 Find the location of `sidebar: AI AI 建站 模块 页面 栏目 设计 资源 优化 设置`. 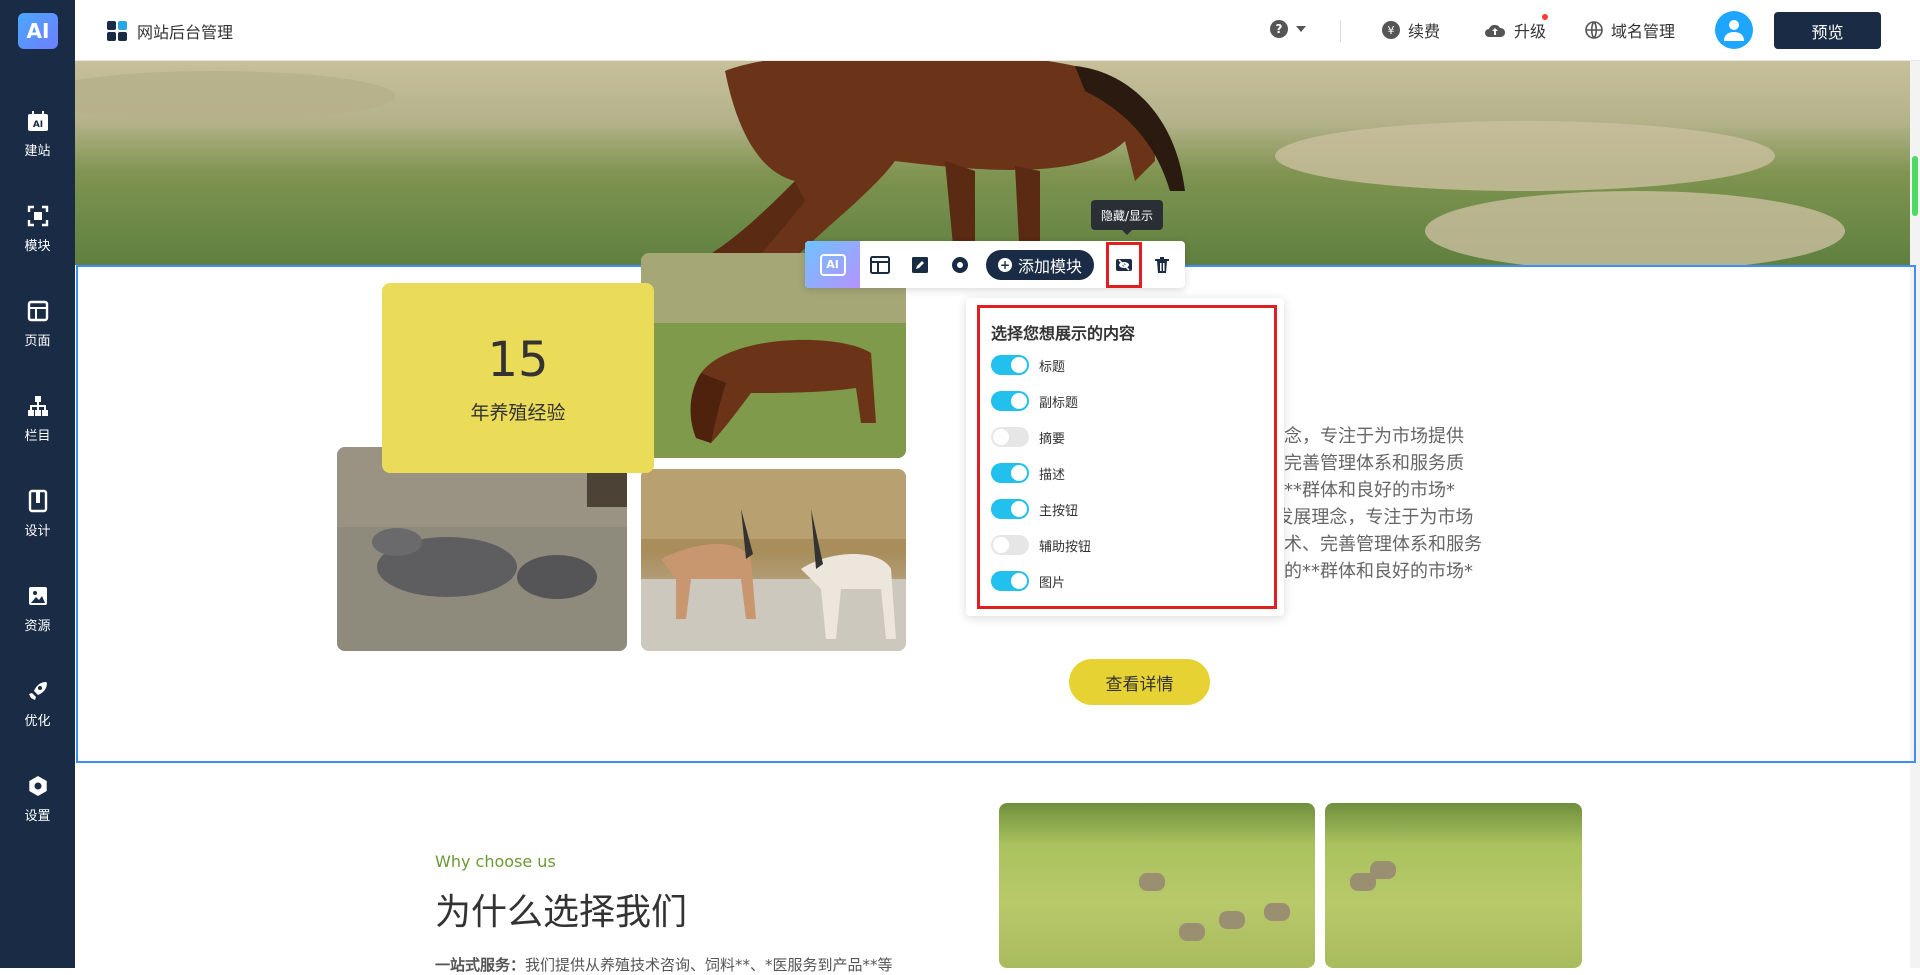

sidebar: AI AI 建站 模块 页面 栏目 设计 资源 优化 设置 is located at coordinates (37, 484).